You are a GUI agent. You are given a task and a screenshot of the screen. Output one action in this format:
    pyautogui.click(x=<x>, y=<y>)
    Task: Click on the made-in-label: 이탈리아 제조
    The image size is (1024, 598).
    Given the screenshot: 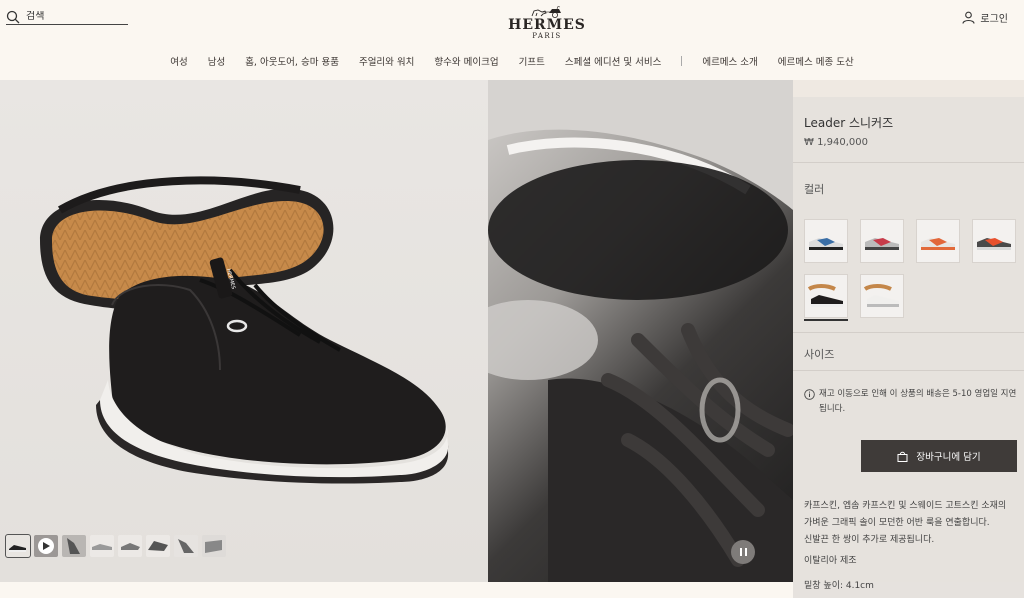 What is the action you would take?
    pyautogui.click(x=830, y=561)
    